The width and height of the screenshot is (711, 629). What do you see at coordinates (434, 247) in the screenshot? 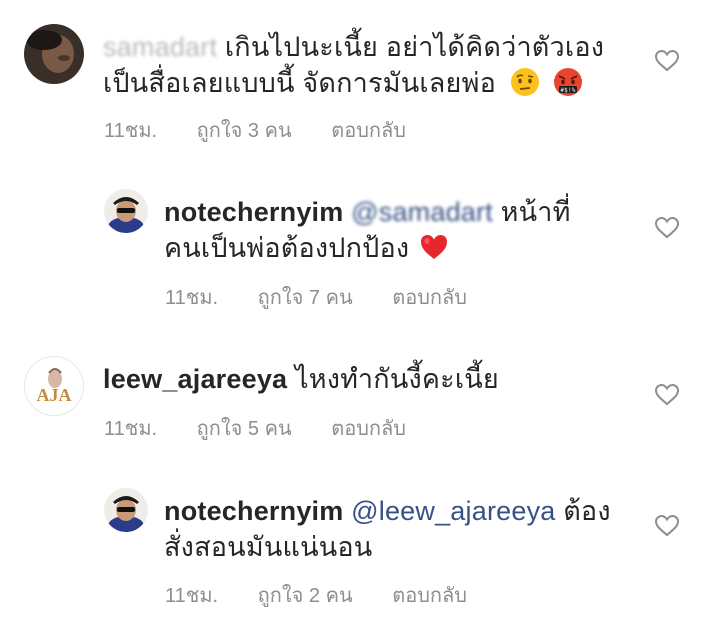
I see `red-heart-emoji` at bounding box center [434, 247].